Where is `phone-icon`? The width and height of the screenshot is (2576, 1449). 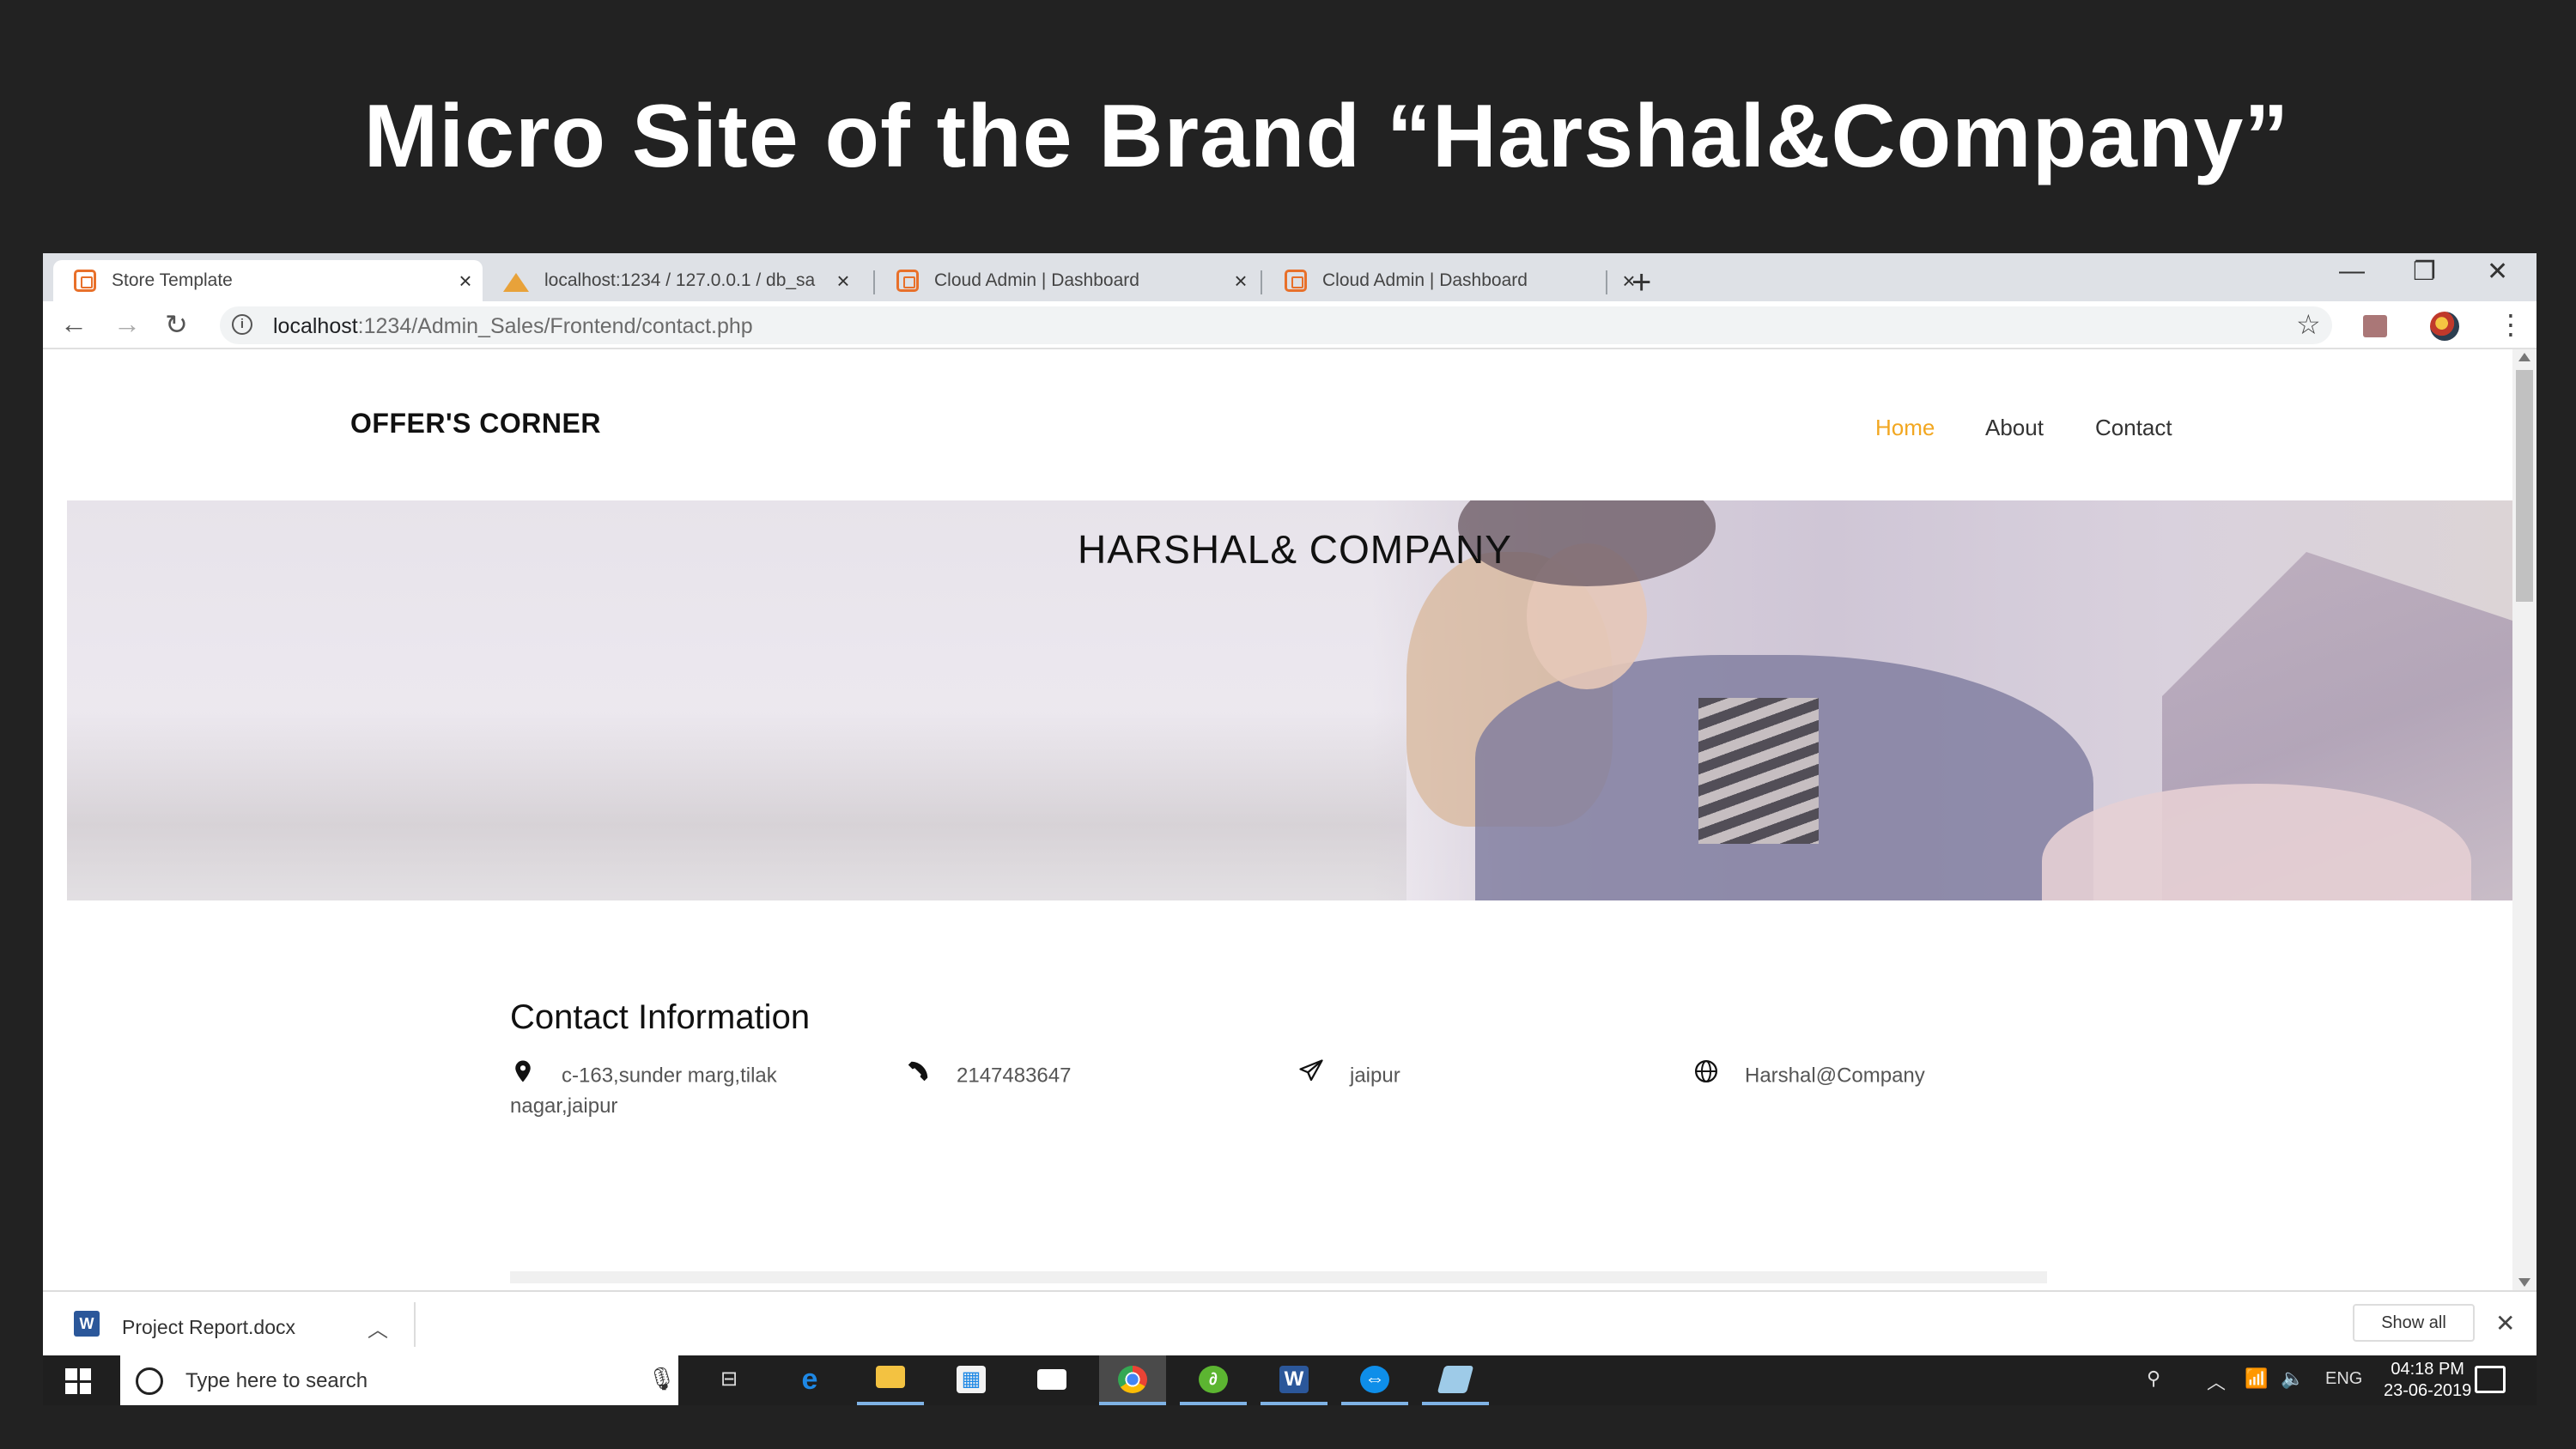 phone-icon is located at coordinates (918, 1071).